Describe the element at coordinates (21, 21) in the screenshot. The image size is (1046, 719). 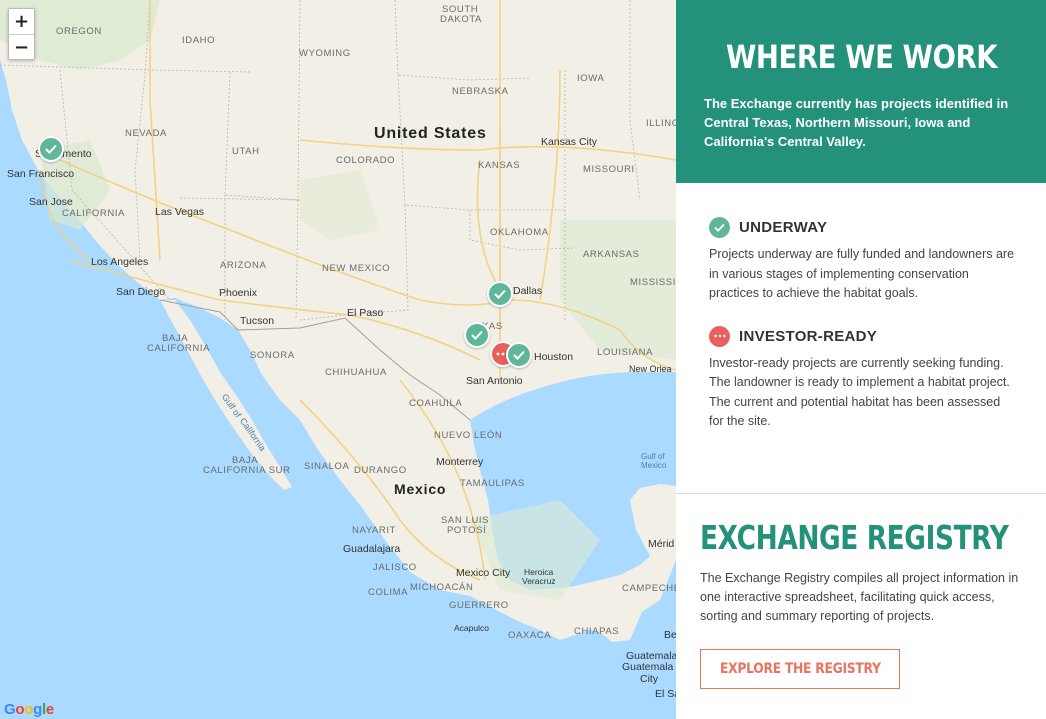
I see `zoom-in-button: +` at that location.